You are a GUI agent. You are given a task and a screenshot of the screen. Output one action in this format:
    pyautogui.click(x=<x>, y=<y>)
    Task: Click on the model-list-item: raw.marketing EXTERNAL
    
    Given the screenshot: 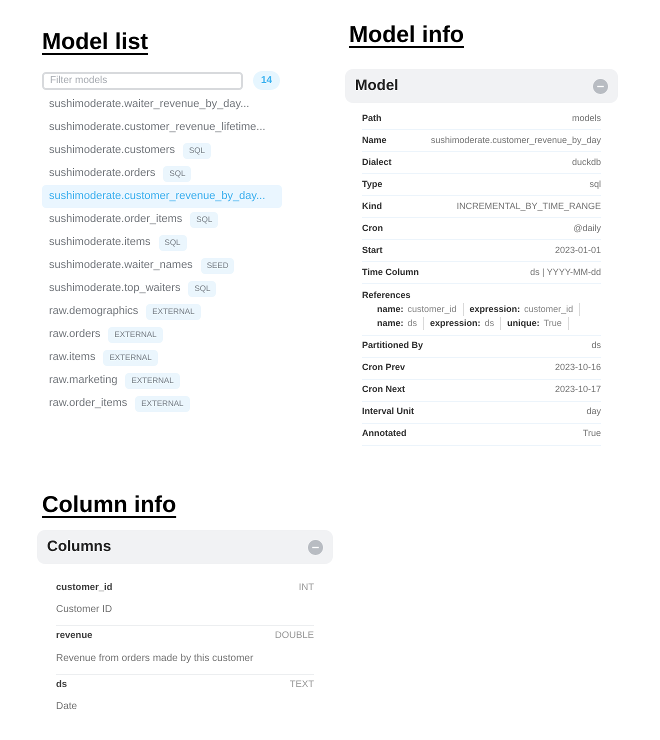 What is the action you would take?
    pyautogui.click(x=162, y=380)
    